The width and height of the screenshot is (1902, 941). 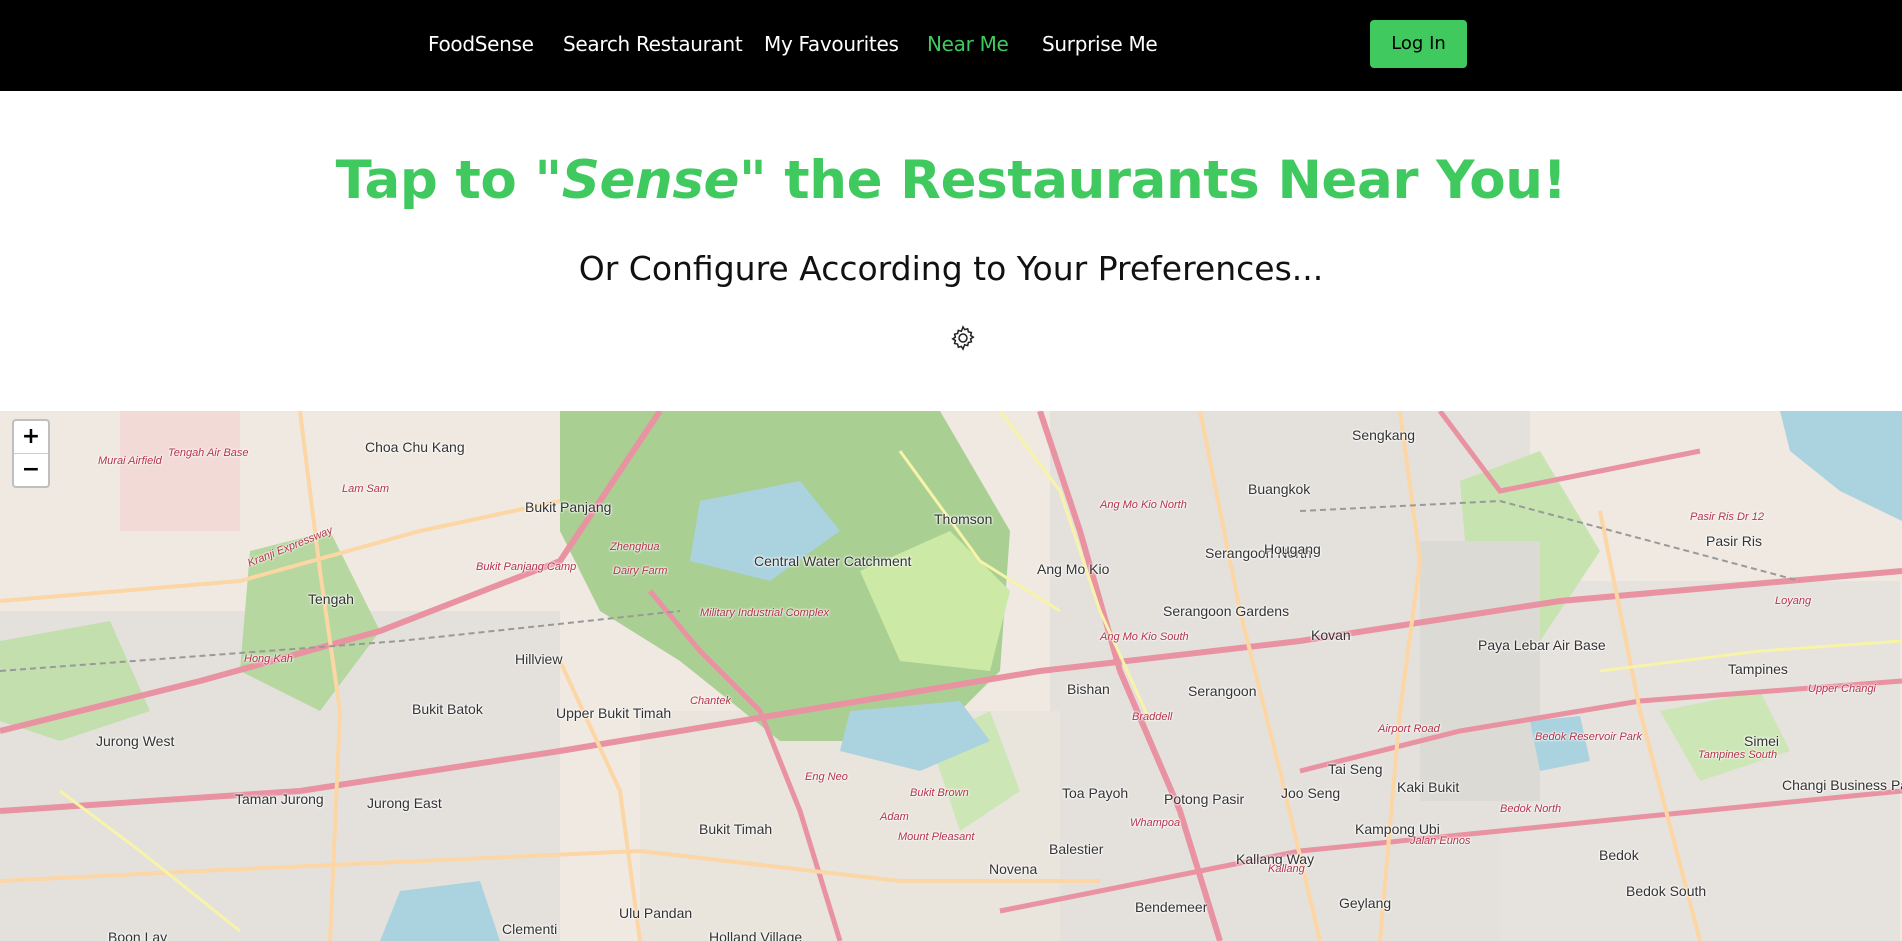 What do you see at coordinates (1073, 569) in the screenshot?
I see `map-label: Ang Mo Kio` at bounding box center [1073, 569].